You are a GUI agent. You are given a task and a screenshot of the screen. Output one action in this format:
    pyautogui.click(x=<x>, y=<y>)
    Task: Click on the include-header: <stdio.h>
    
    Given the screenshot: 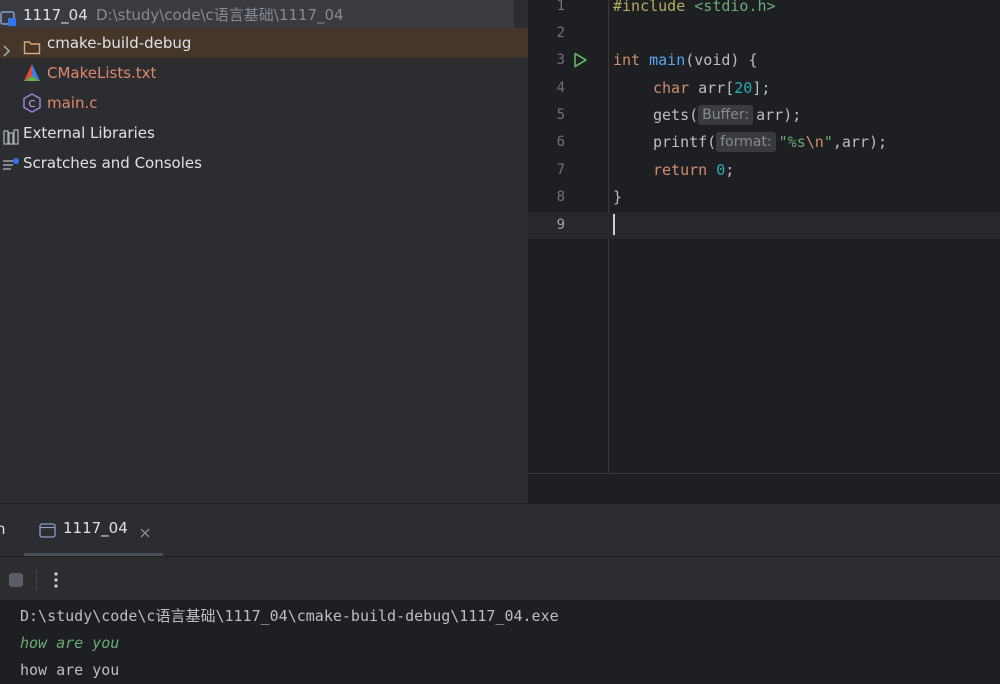 What is the action you would take?
    pyautogui.click(x=735, y=7)
    